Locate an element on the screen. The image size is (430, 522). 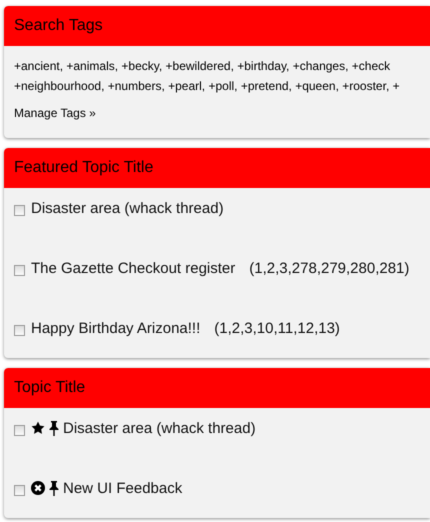
topic-title: New UI Feedback is located at coordinates (122, 488).